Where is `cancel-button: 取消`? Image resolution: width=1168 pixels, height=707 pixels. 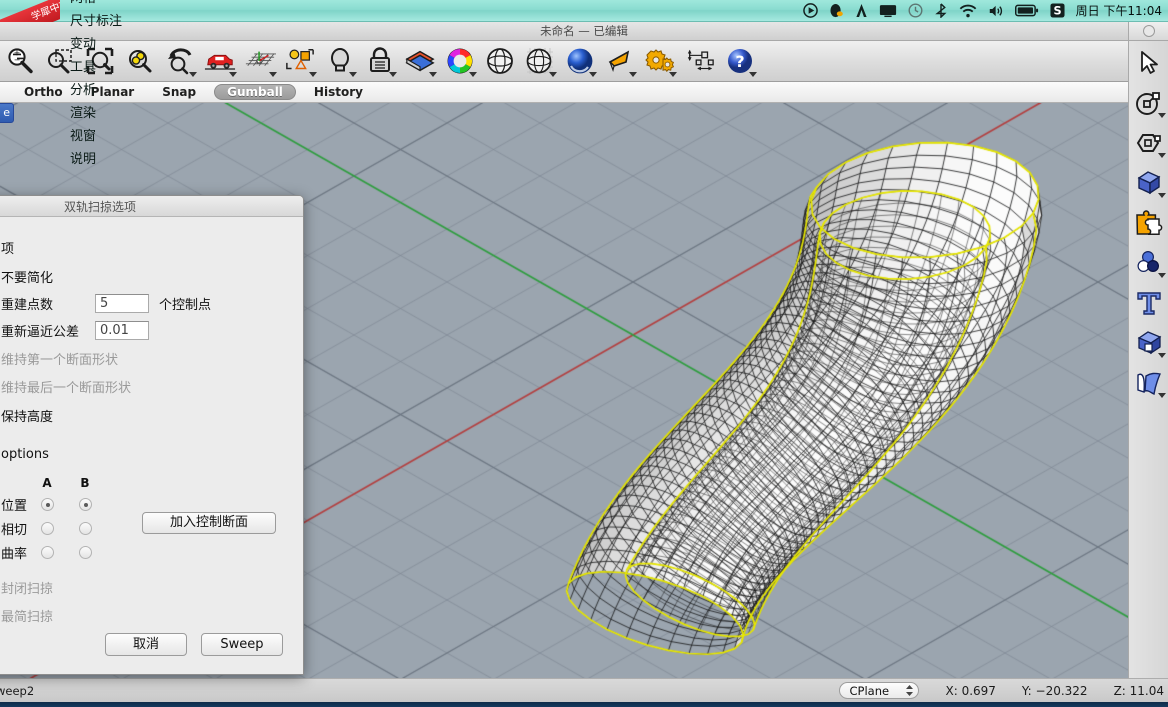
cancel-button: 取消 is located at coordinates (146, 644).